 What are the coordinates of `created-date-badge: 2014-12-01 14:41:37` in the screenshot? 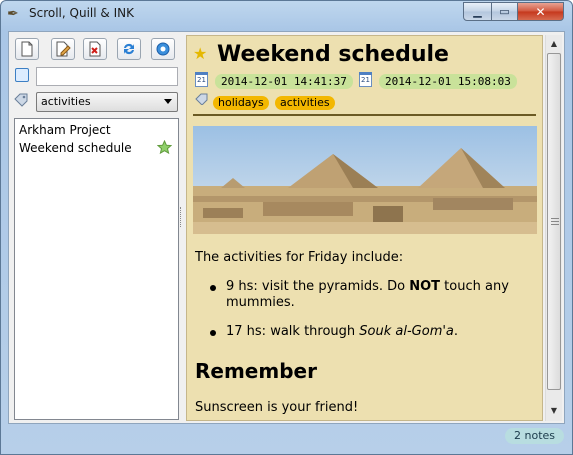 It's located at (284, 81).